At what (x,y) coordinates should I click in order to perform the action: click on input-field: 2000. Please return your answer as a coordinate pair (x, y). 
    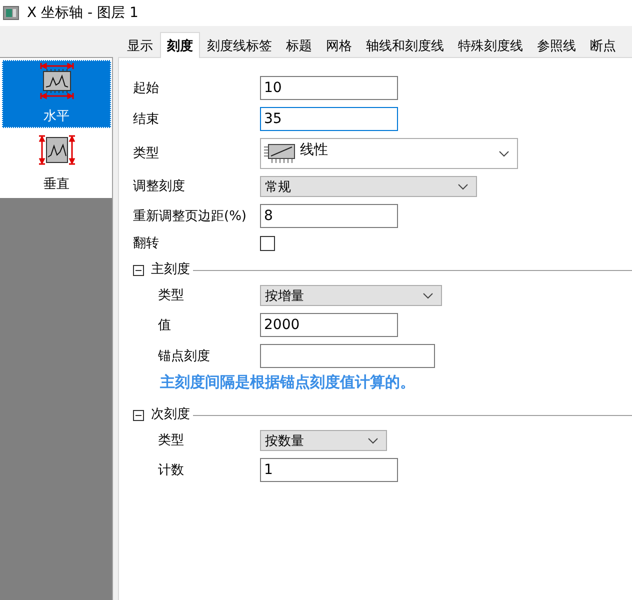
    Looking at the image, I should click on (329, 325).